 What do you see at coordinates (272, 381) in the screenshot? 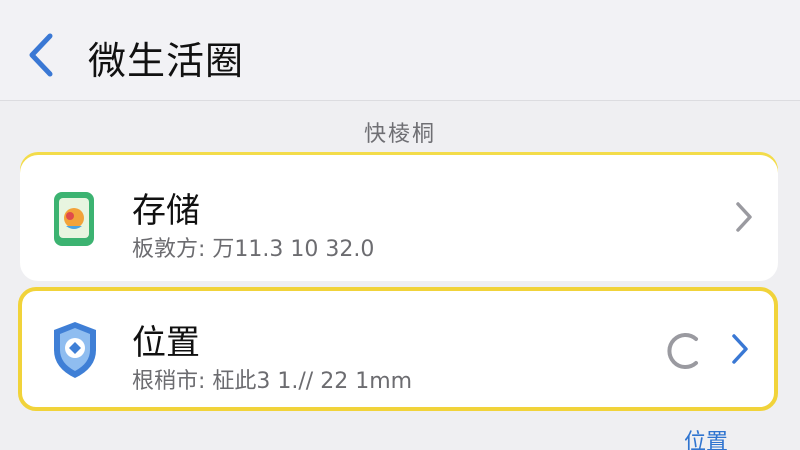
I see `location-subtitle: 根稍市: 柾此3 1.// 22 1mm` at bounding box center [272, 381].